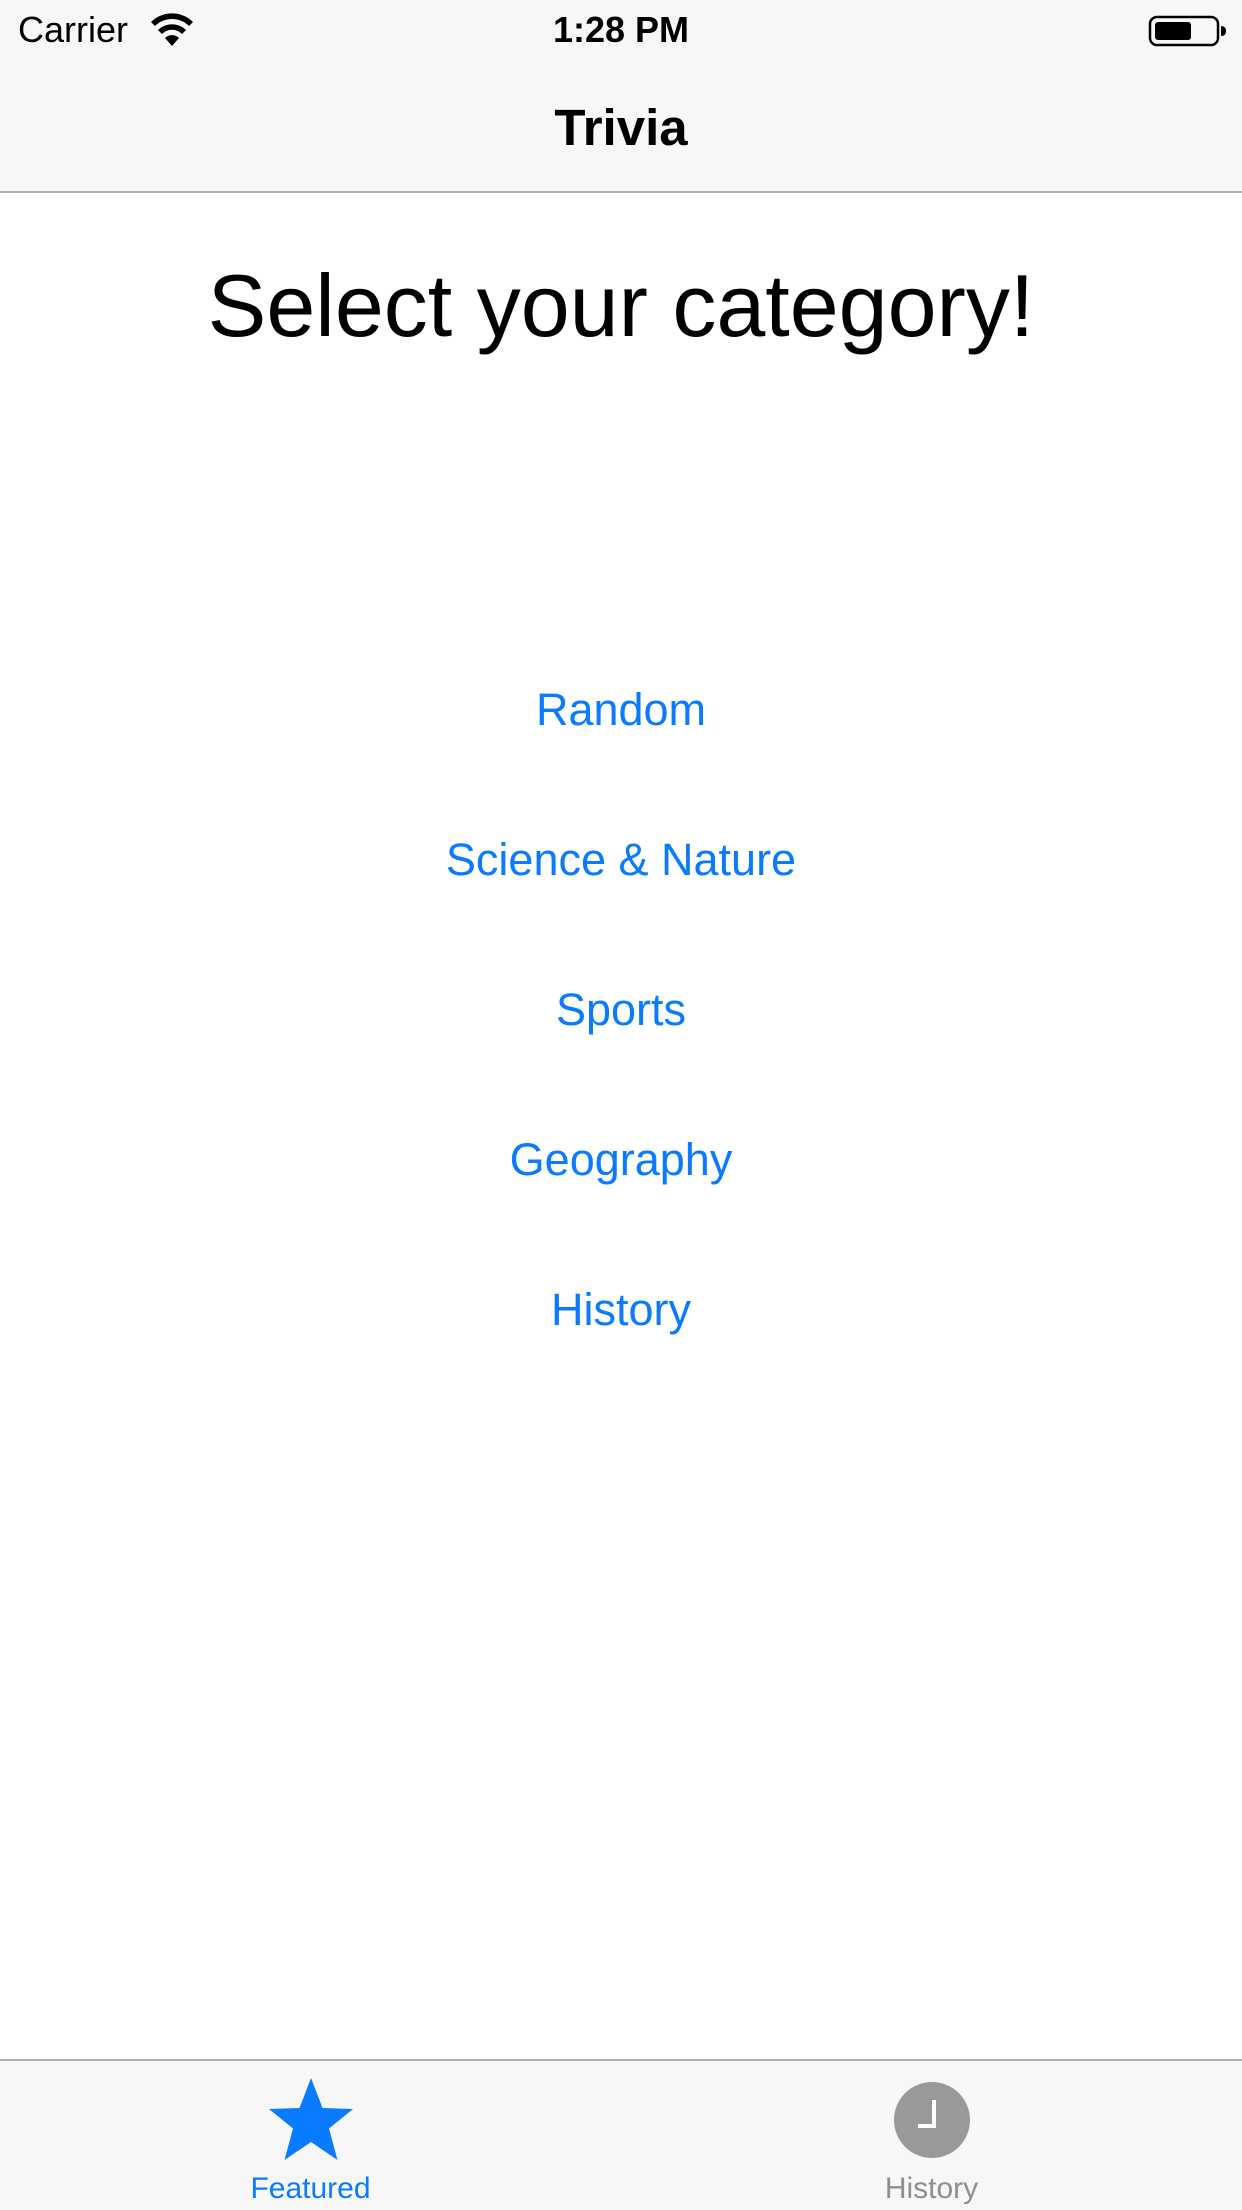  Describe the element at coordinates (1187, 31) in the screenshot. I see `battery-icon` at that location.